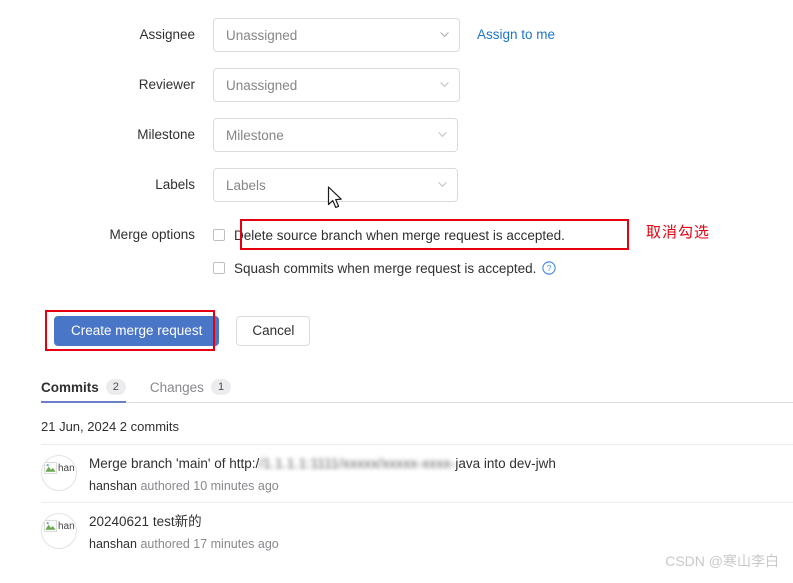 The image size is (793, 583). Describe the element at coordinates (336, 35) in the screenshot. I see `assignee-select: Unassigned` at that location.